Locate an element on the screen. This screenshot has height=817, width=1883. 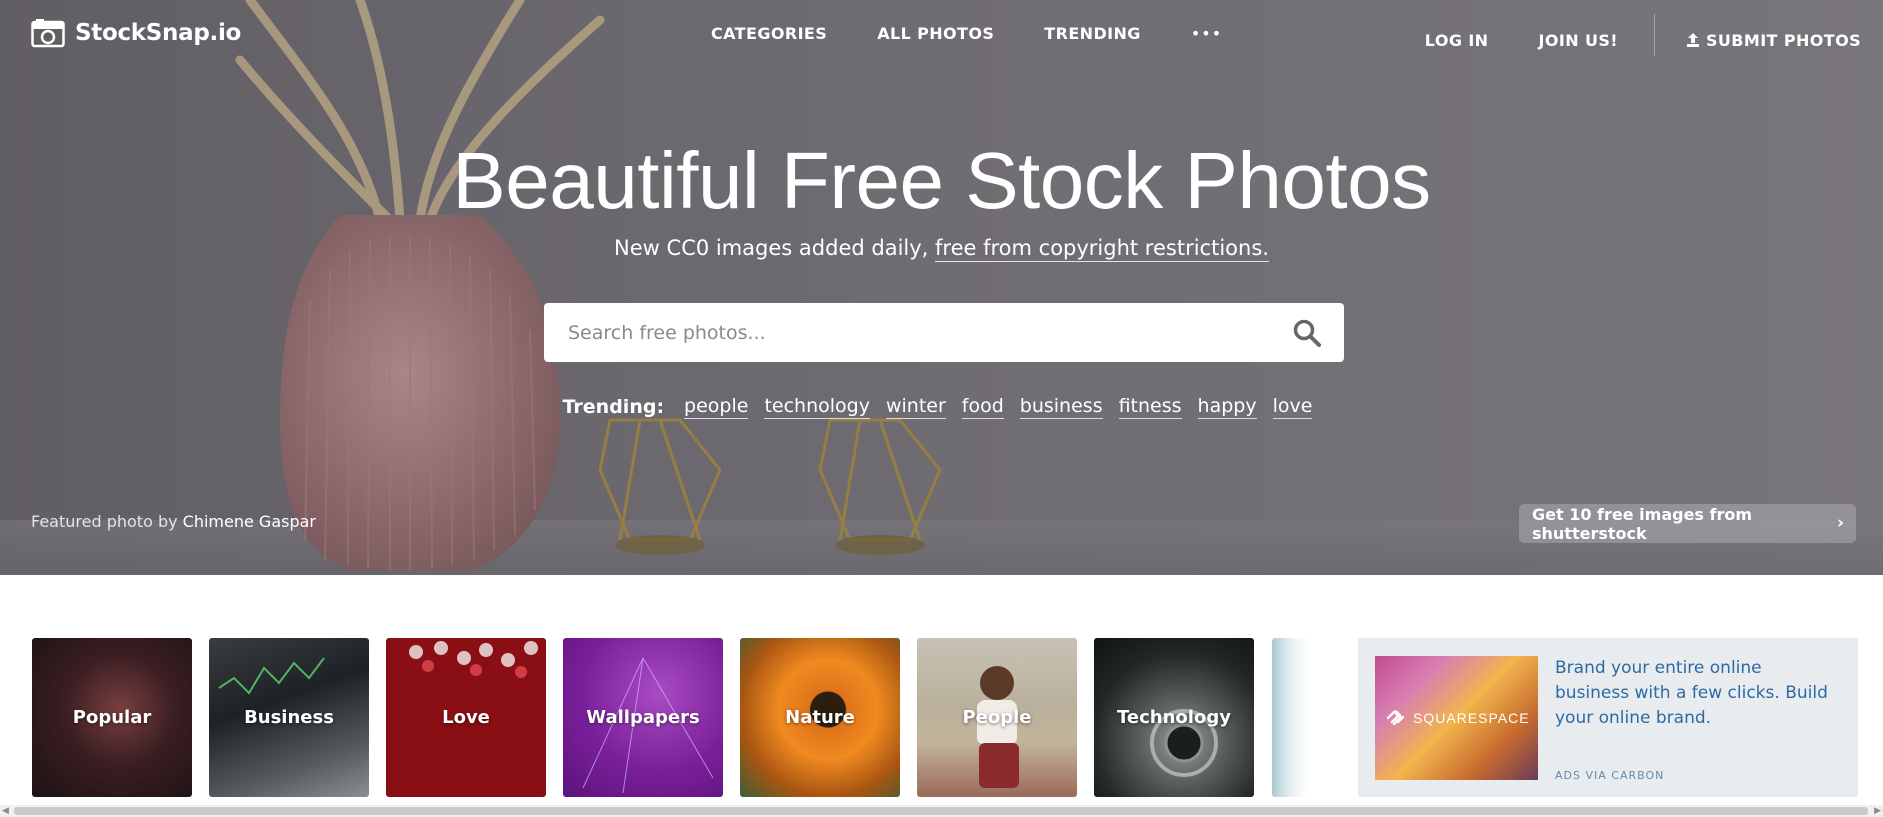
nav-all-photos: ALL PHOTOS is located at coordinates (935, 33).